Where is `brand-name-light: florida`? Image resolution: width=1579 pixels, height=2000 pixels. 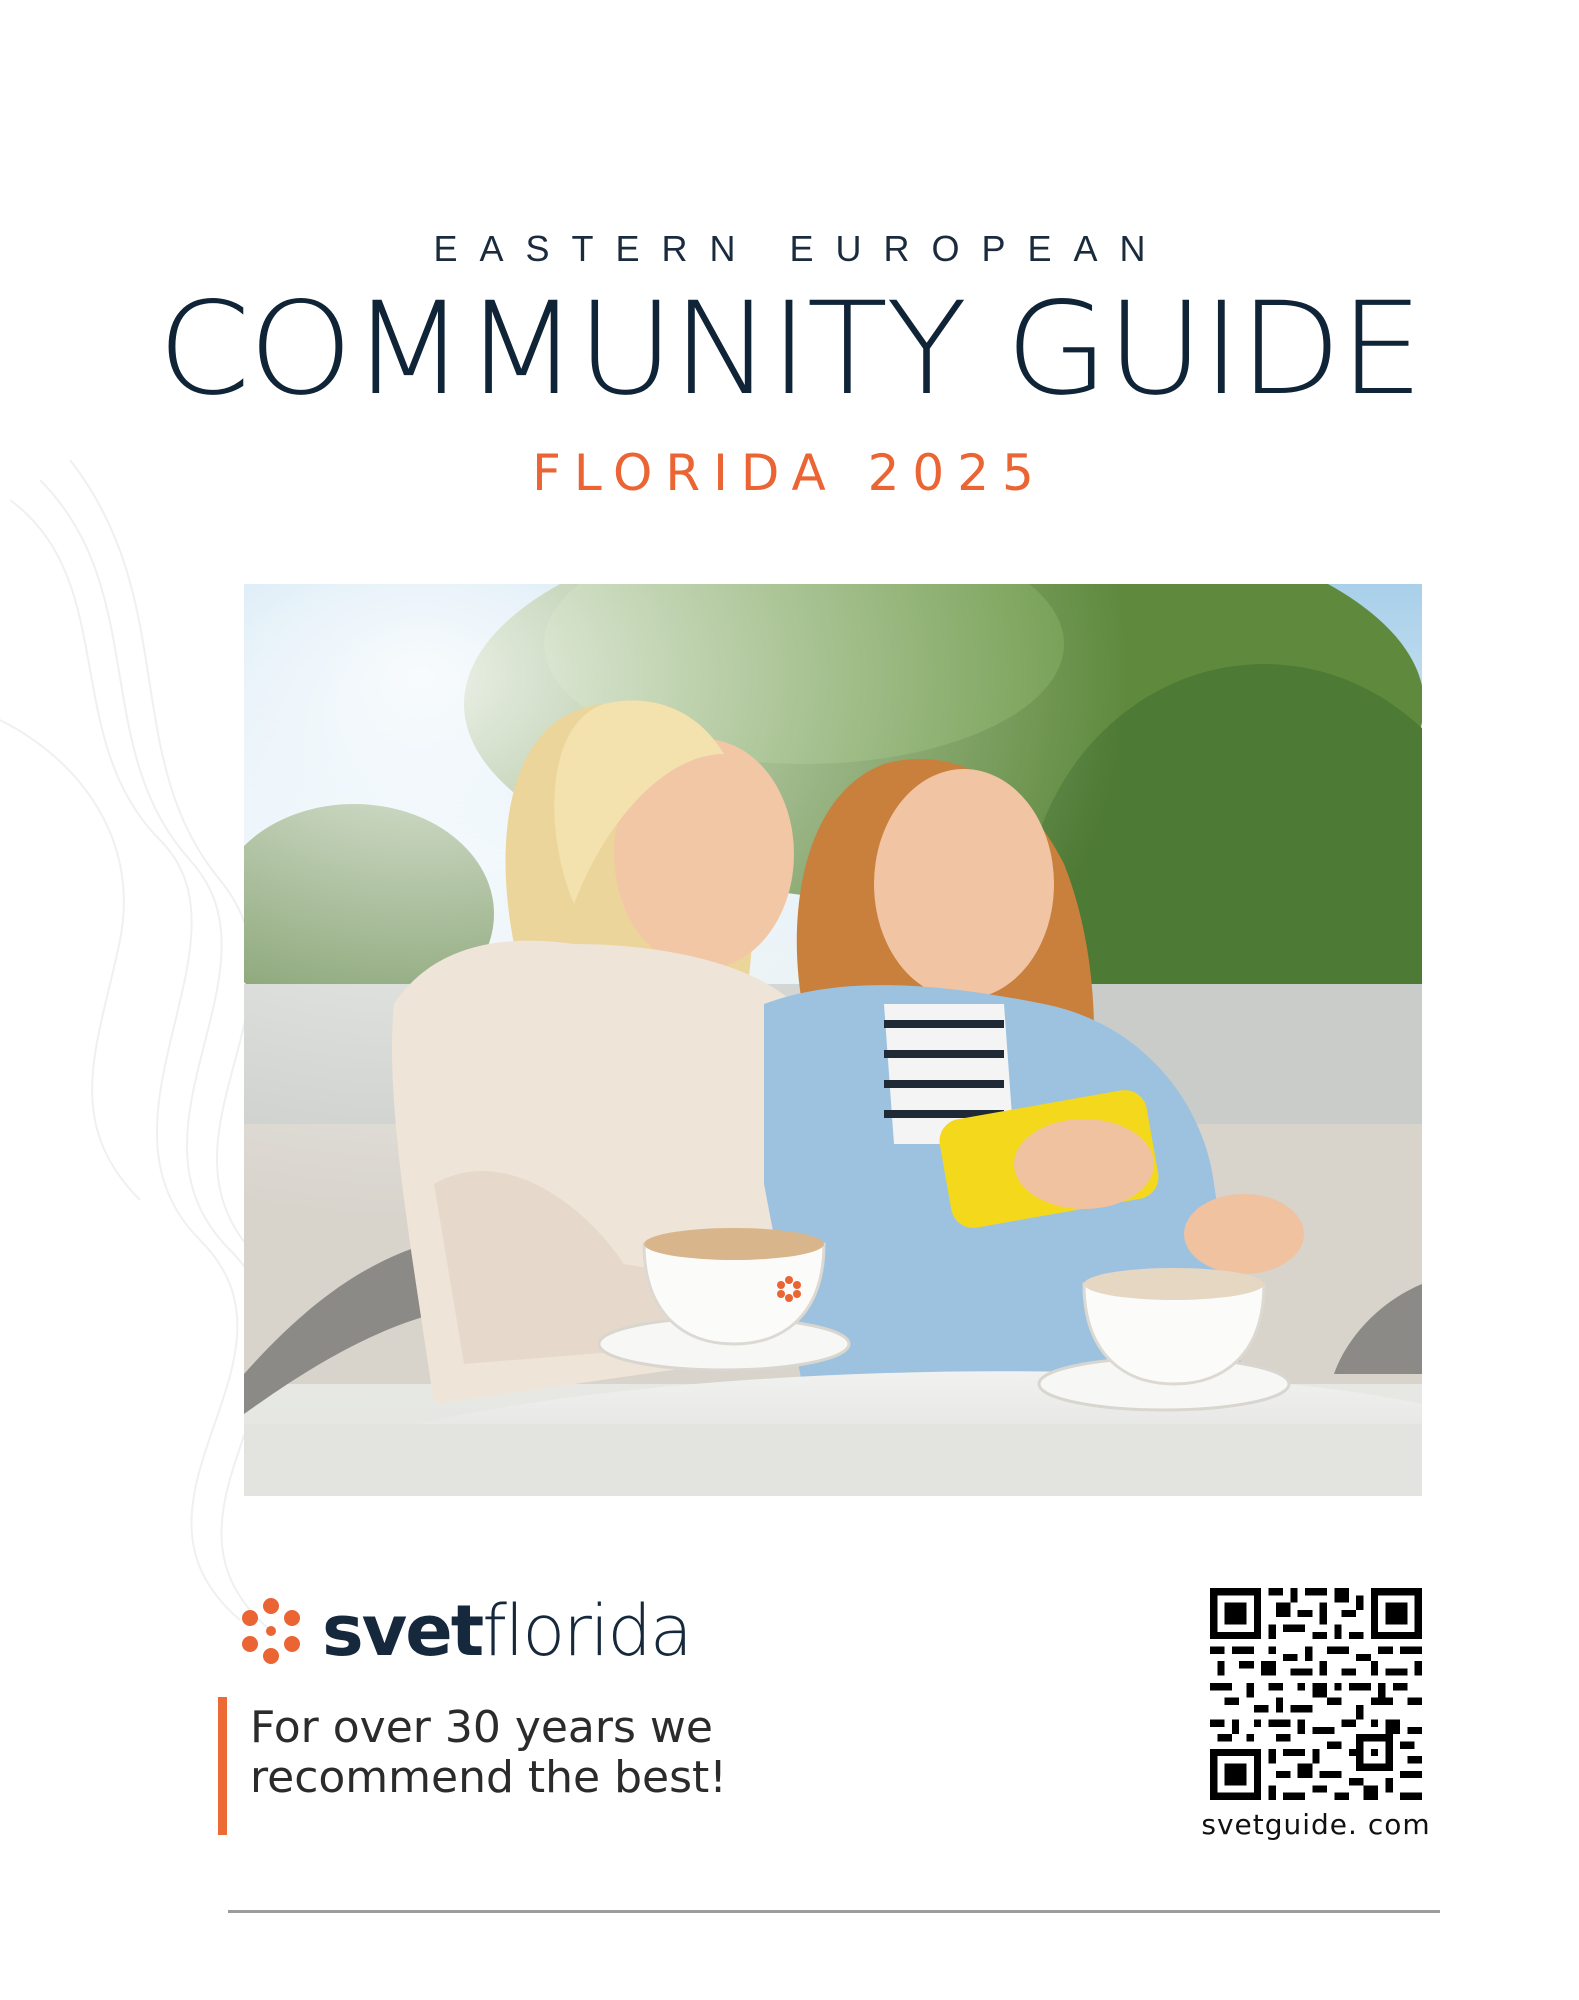 brand-name-light: florida is located at coordinates (587, 1631).